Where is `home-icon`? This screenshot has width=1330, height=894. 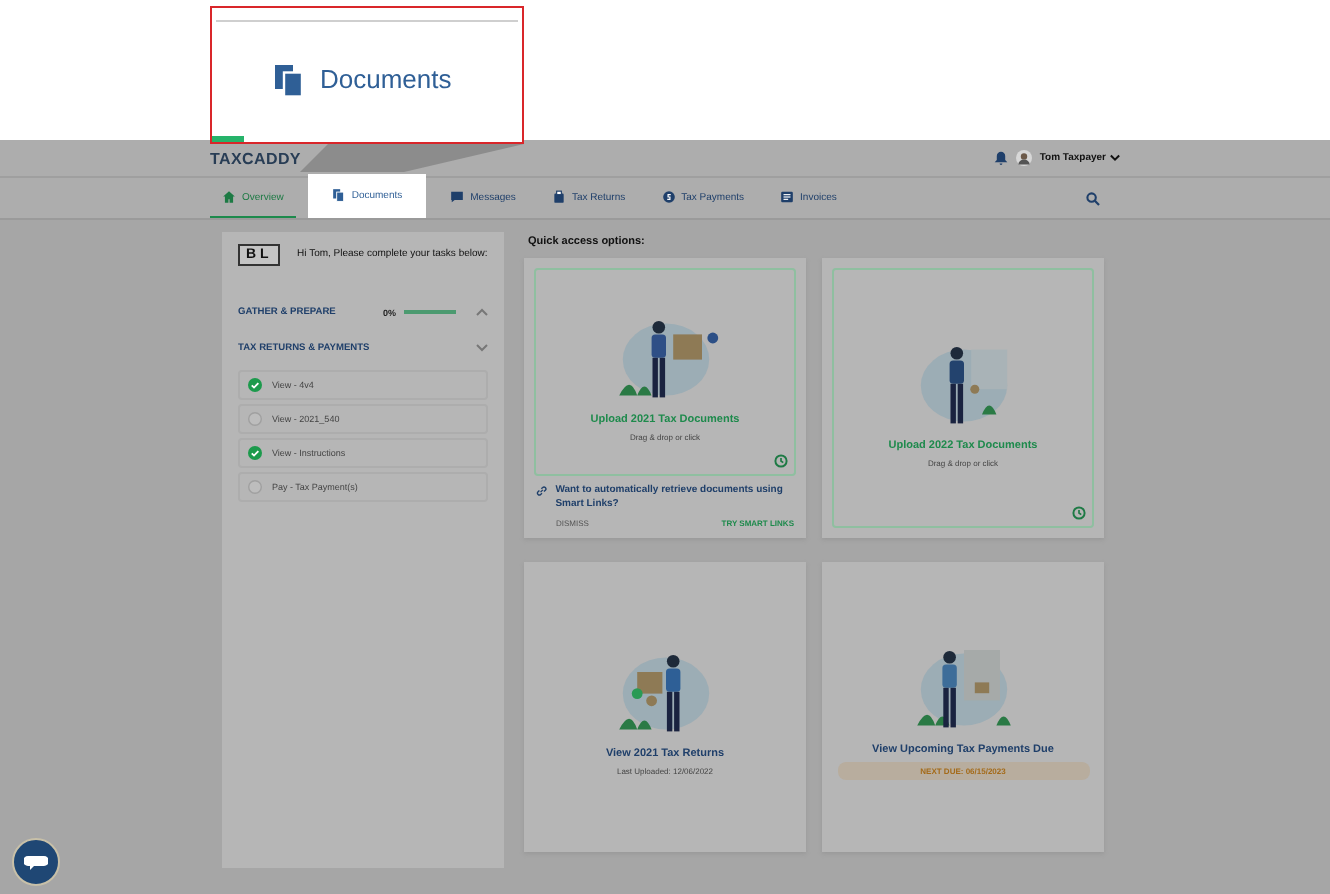
home-icon is located at coordinates (229, 197).